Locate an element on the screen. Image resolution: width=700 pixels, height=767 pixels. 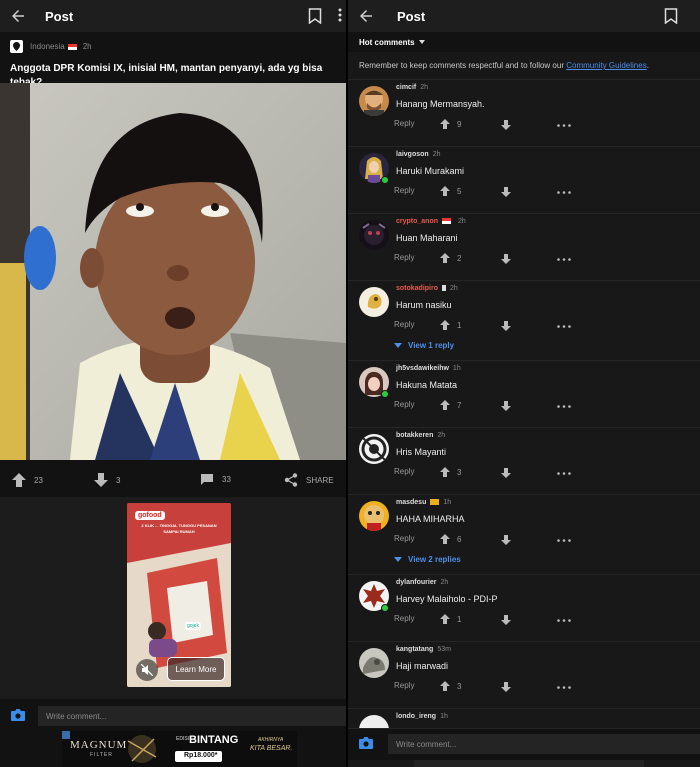
upvote-button: 6 is located at coordinates (450, 539).